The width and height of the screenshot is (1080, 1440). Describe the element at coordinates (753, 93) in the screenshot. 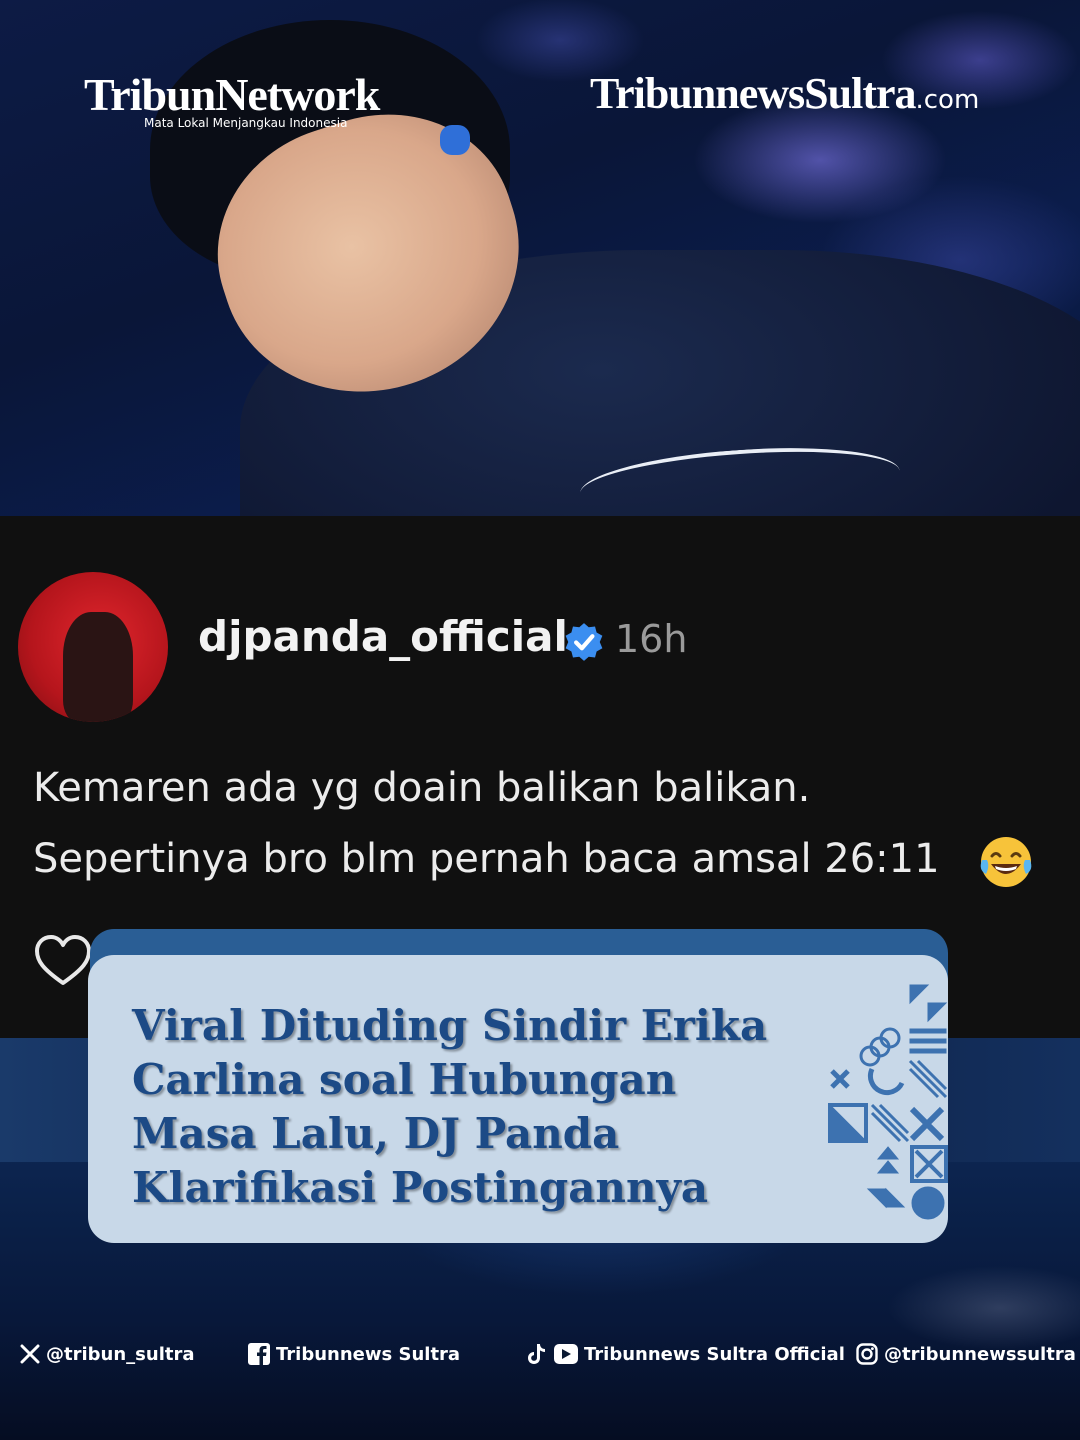

I see `tribunnews-sultra-logo-text: TribunnewsSultra` at that location.